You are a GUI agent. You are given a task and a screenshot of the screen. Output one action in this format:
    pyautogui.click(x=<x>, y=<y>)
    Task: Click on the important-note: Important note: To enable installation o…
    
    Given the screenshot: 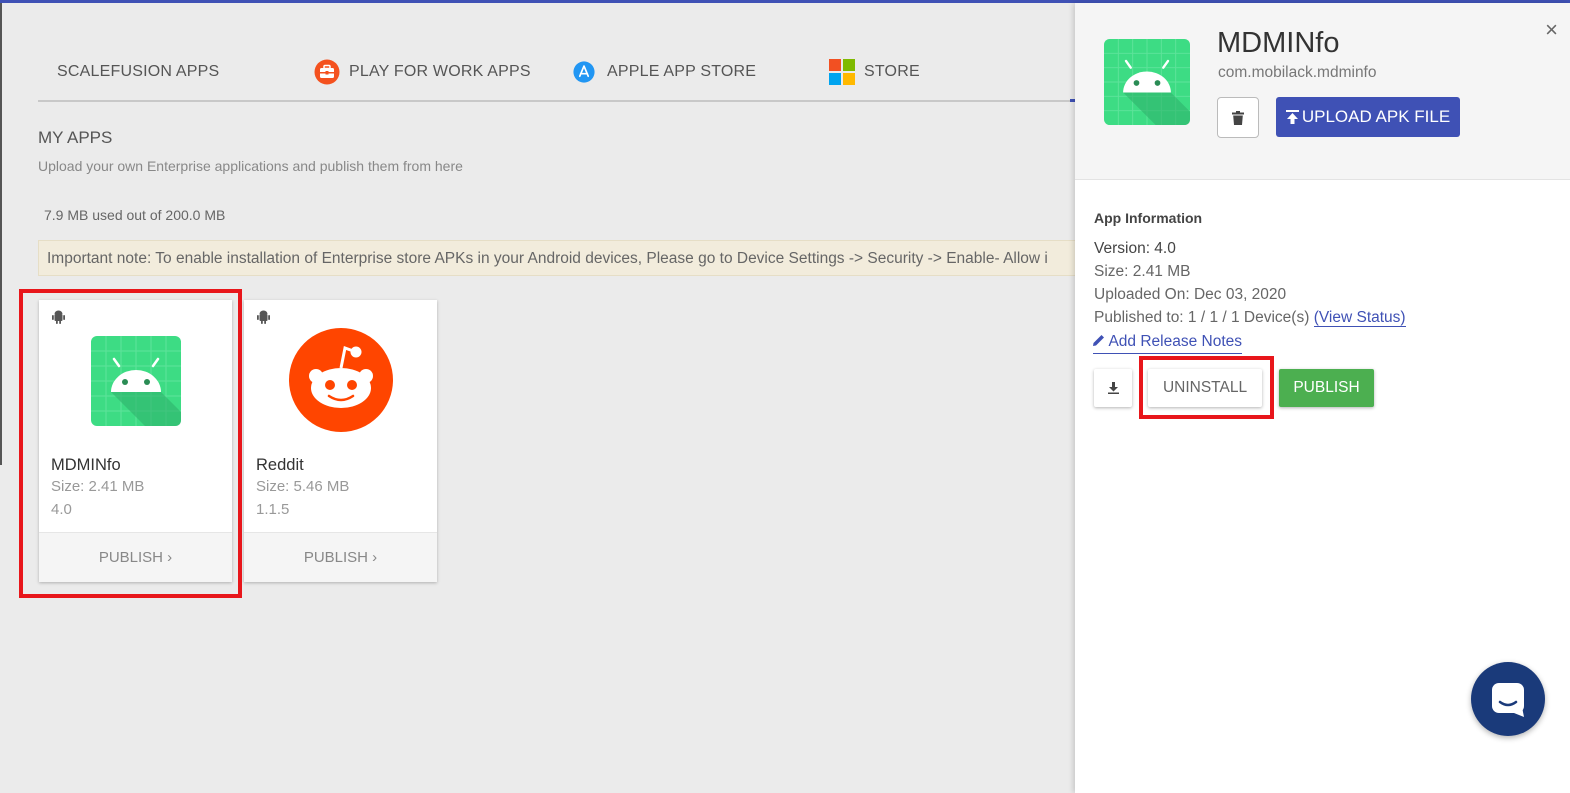 What is the action you would take?
    pyautogui.click(x=558, y=258)
    